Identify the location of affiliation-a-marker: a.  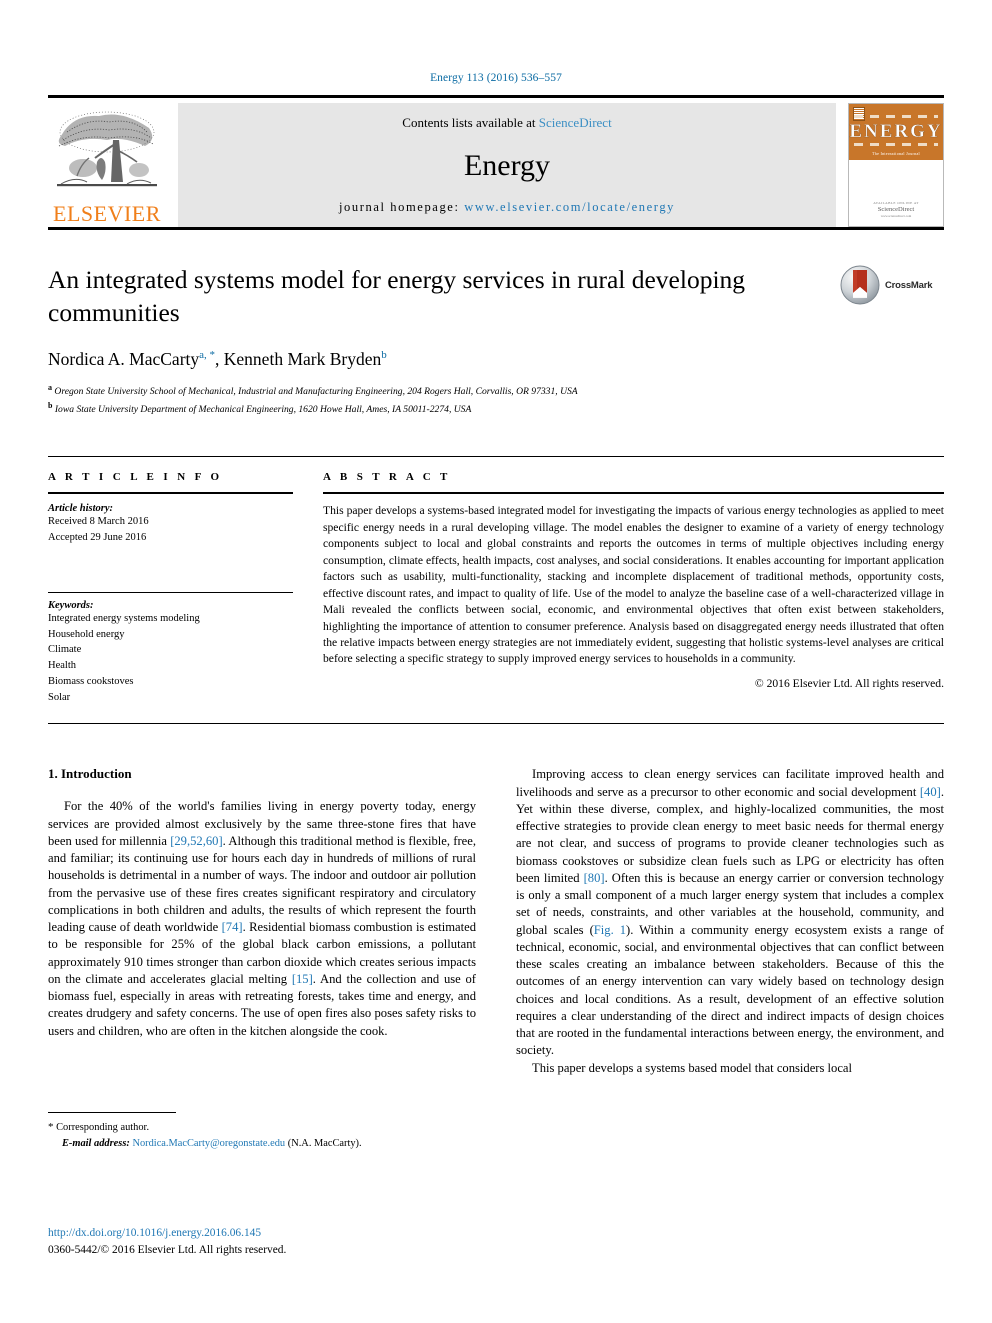
(50, 388).